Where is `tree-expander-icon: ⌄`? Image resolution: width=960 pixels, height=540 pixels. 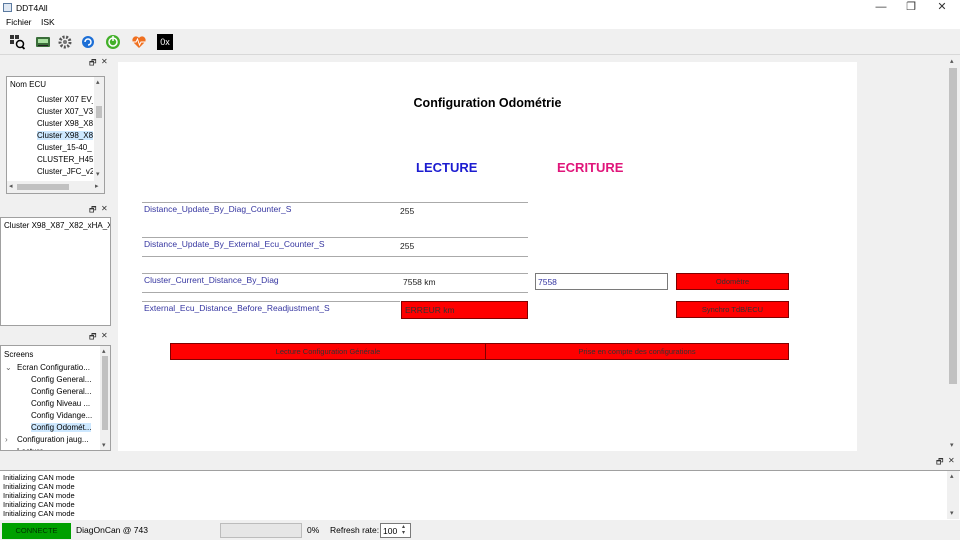 tree-expander-icon: ⌄ is located at coordinates (8, 367).